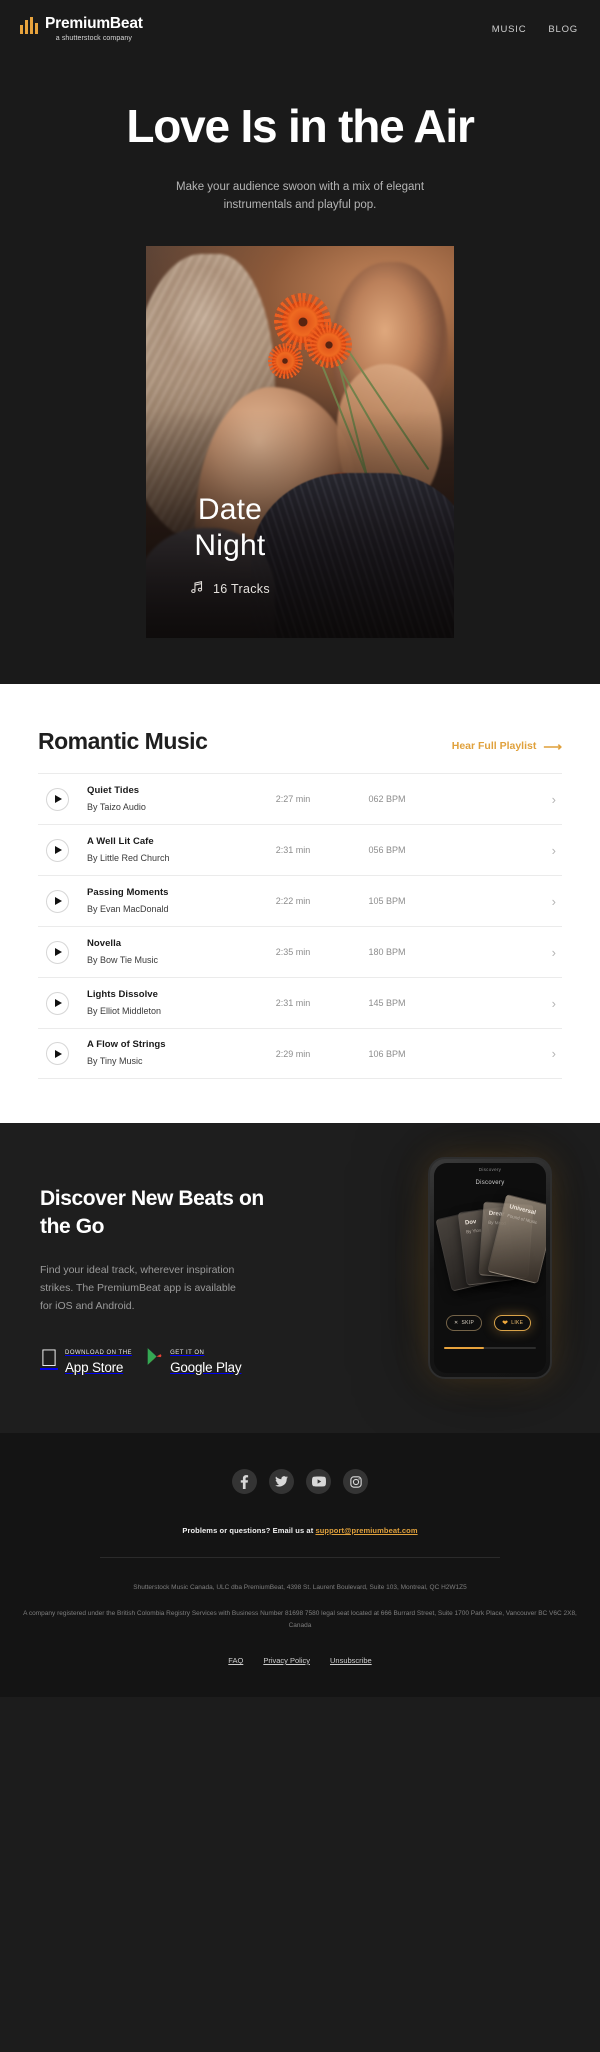 The width and height of the screenshot is (600, 2052). I want to click on like-label: LIKE, so click(517, 1323).